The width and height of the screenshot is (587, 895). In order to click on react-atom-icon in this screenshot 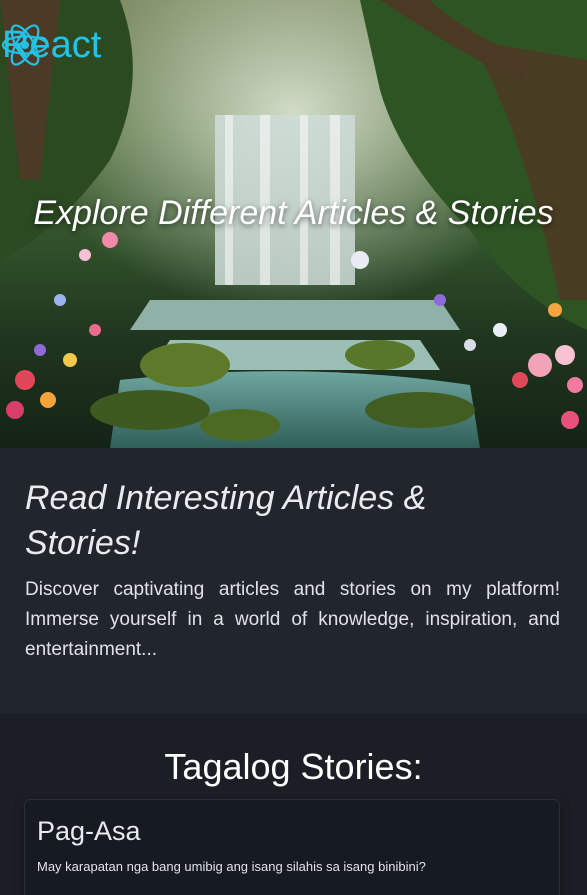, I will do `click(25, 45)`.